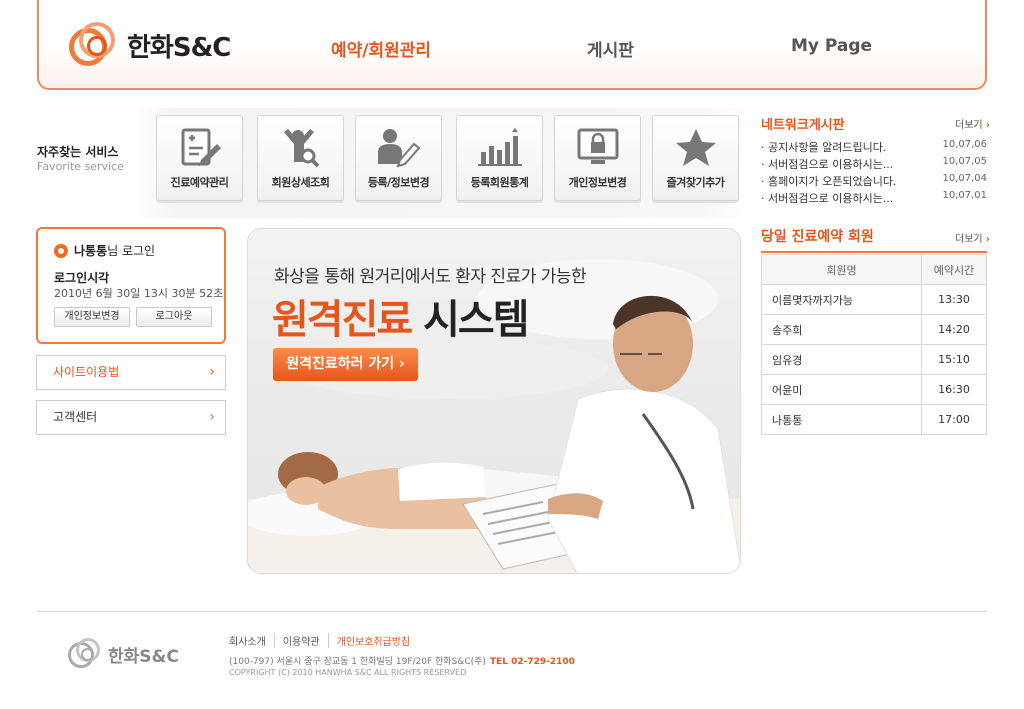  I want to click on fav-label: 등록회원통계, so click(499, 182).